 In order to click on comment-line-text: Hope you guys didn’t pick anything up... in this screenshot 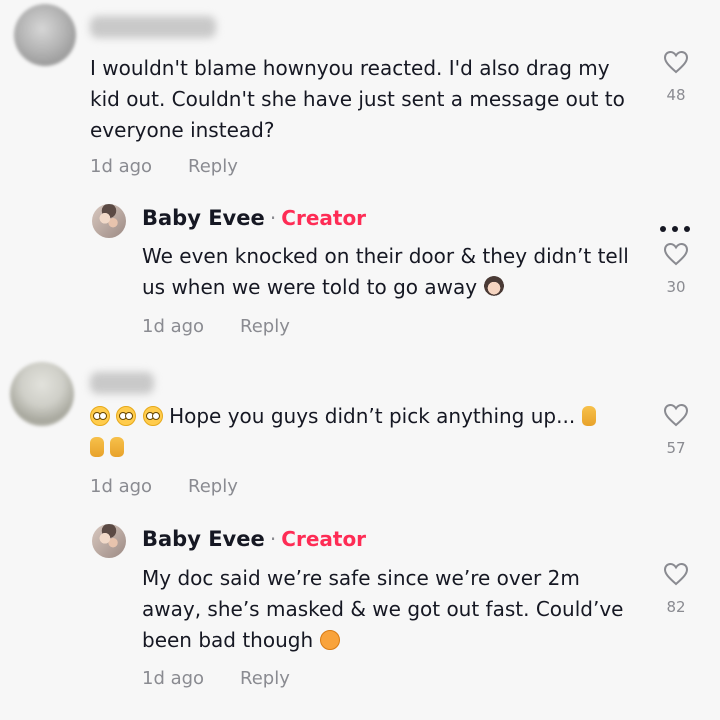, I will do `click(372, 416)`.